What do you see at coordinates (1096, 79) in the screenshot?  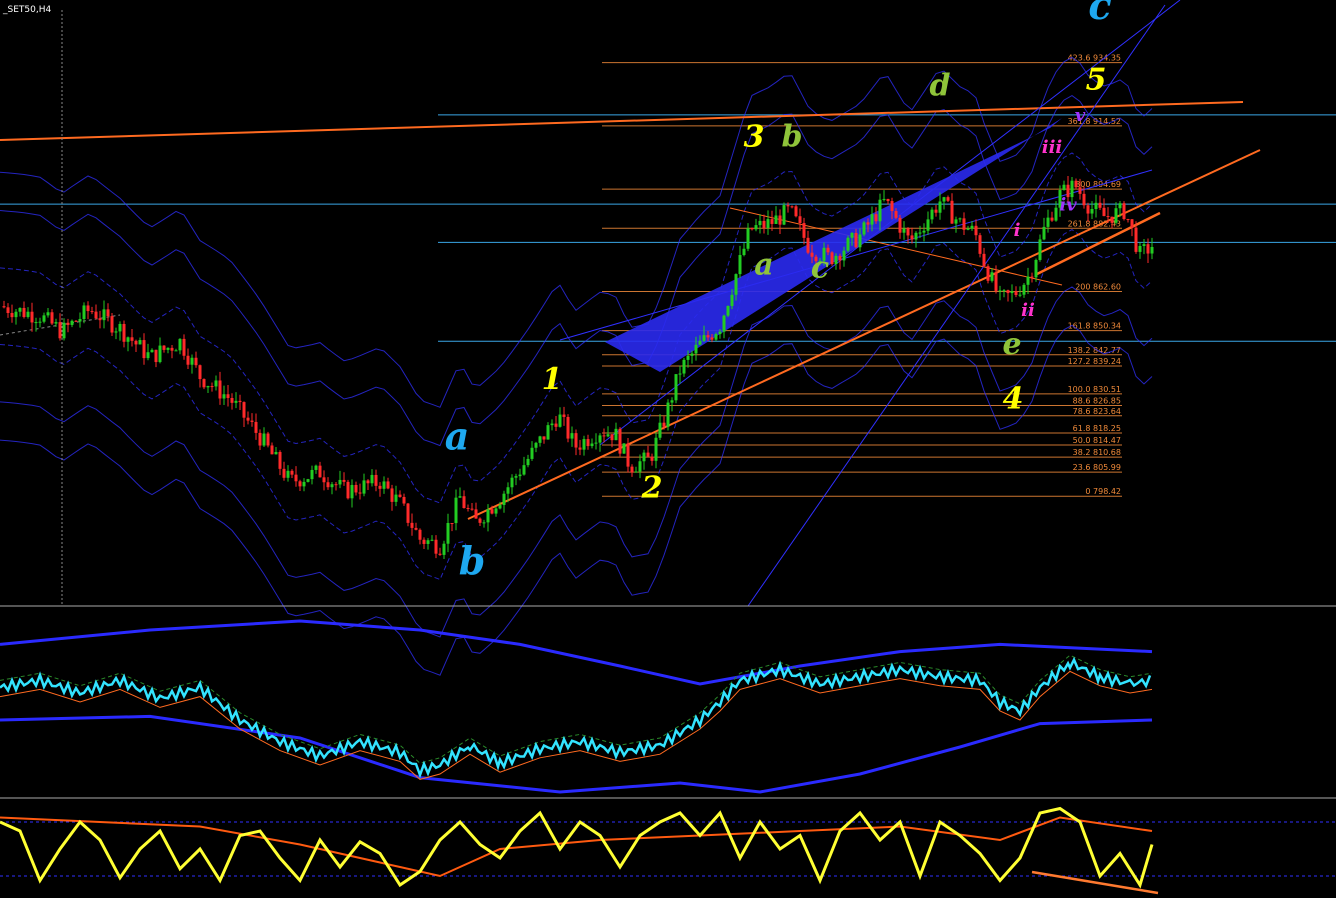 I see `wave-label: 5` at bounding box center [1096, 79].